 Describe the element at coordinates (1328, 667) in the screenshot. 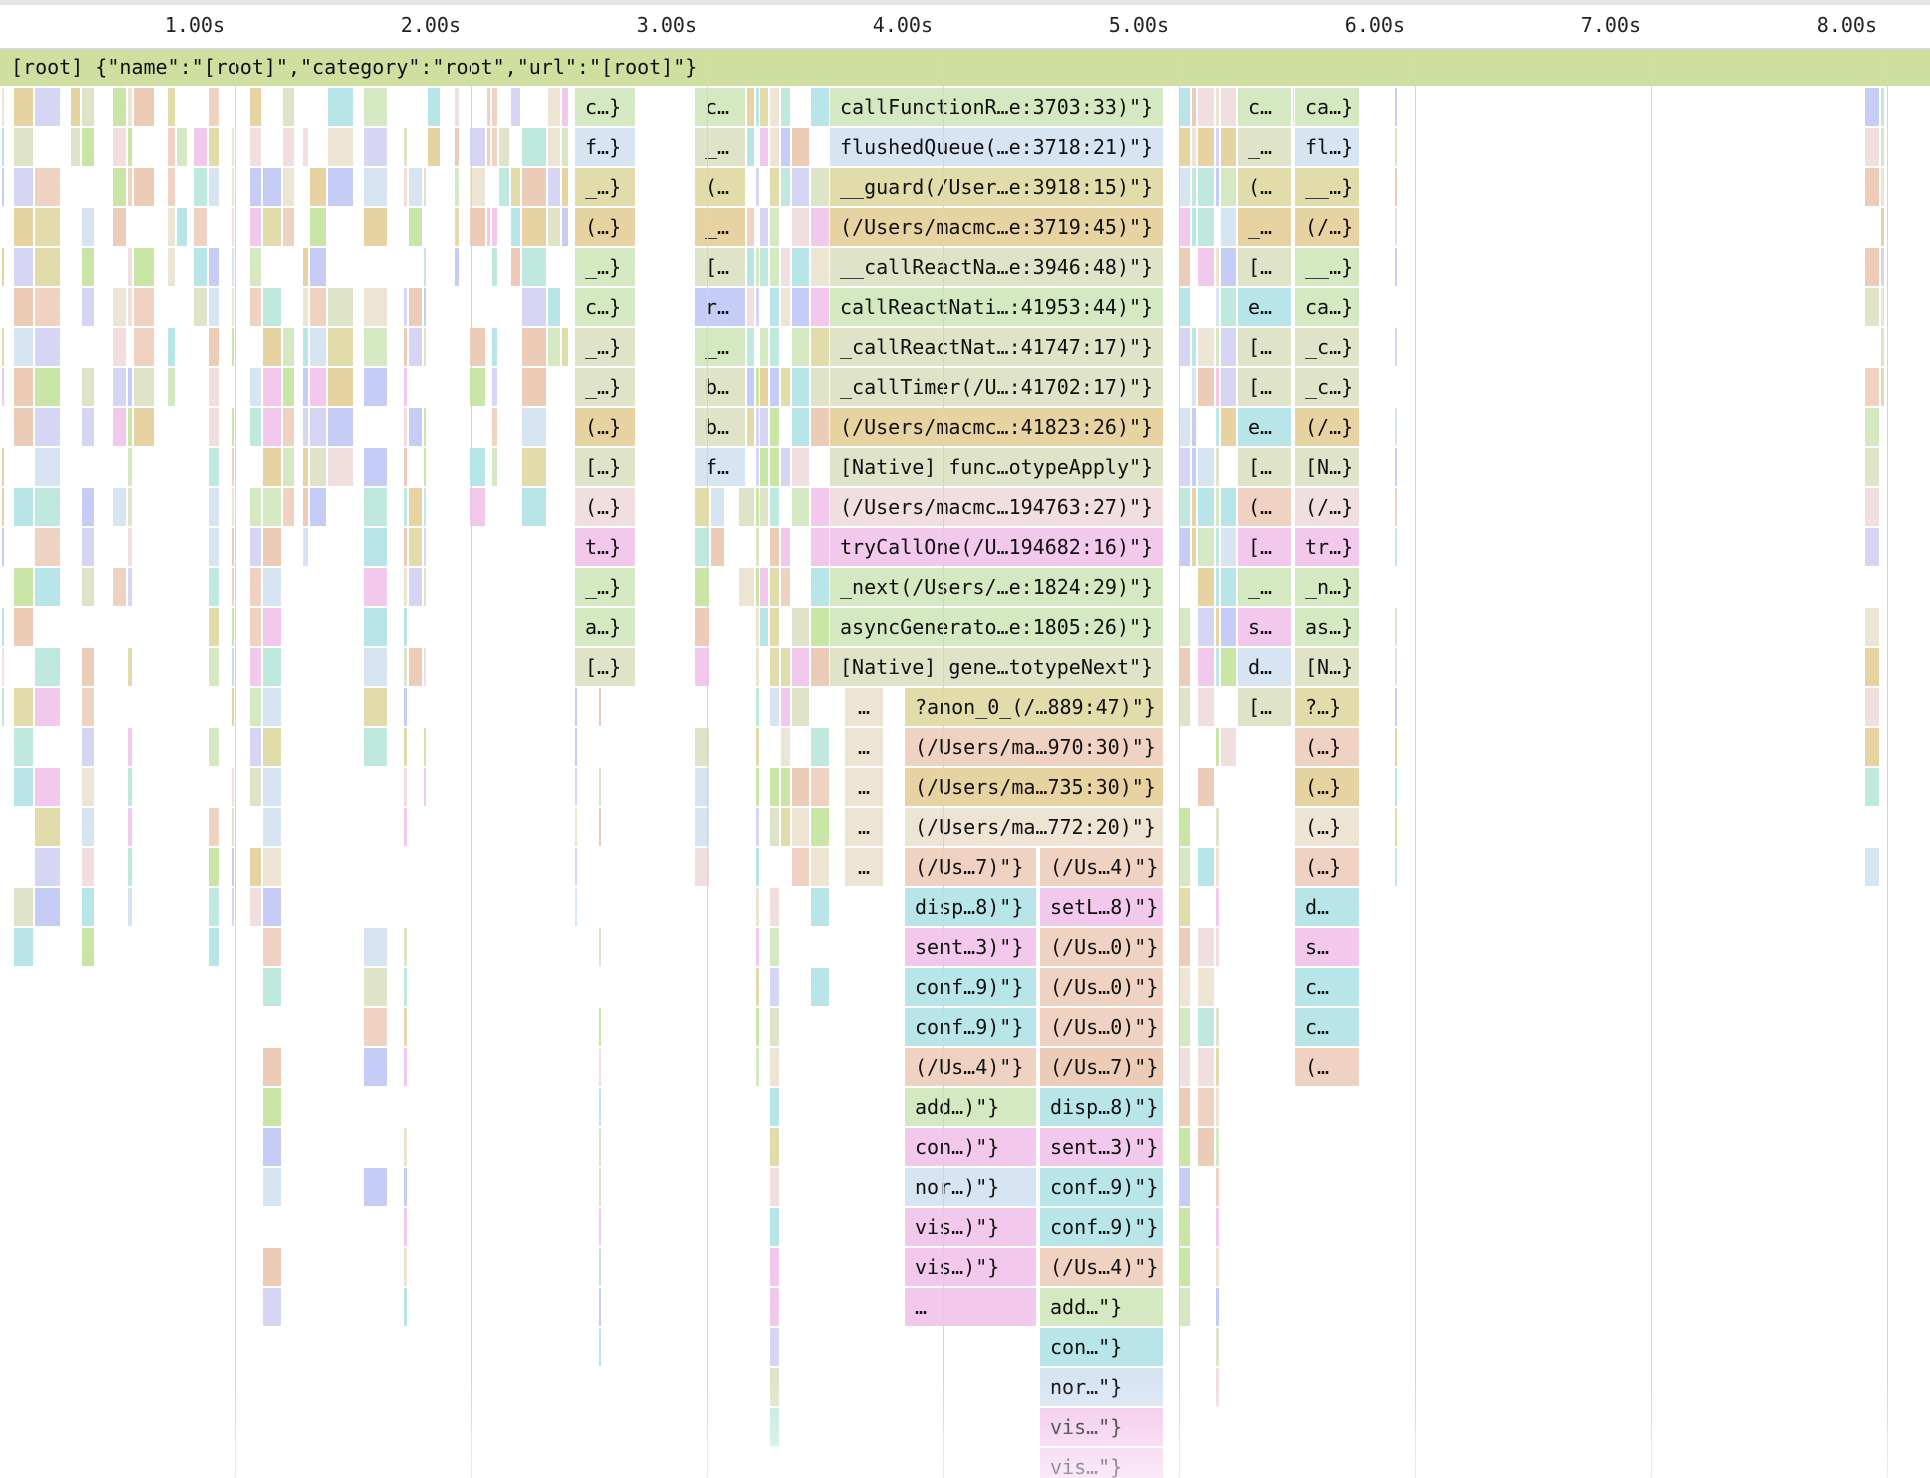

I see `stack-frame: [N…}` at that location.